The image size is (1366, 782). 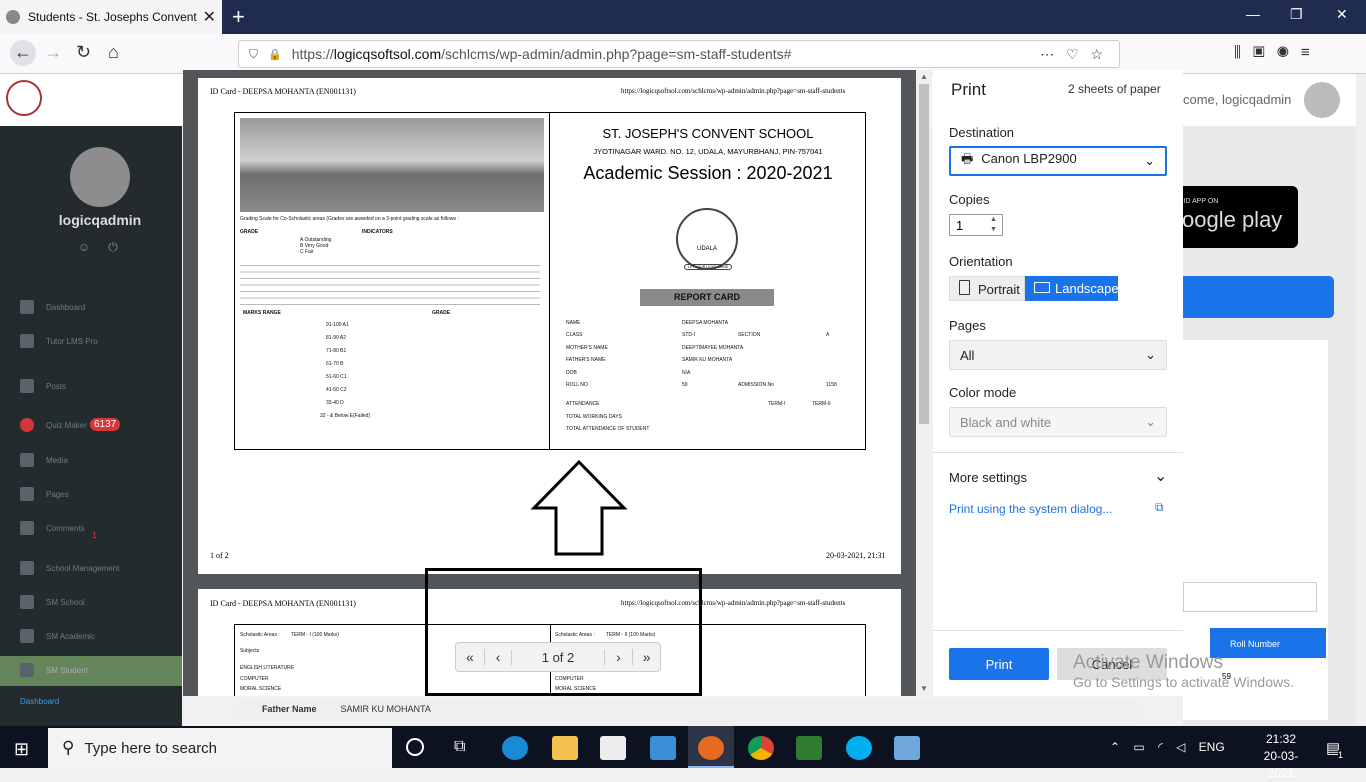 What do you see at coordinates (1212, 747) in the screenshot?
I see `language-indicator: ENG` at bounding box center [1212, 747].